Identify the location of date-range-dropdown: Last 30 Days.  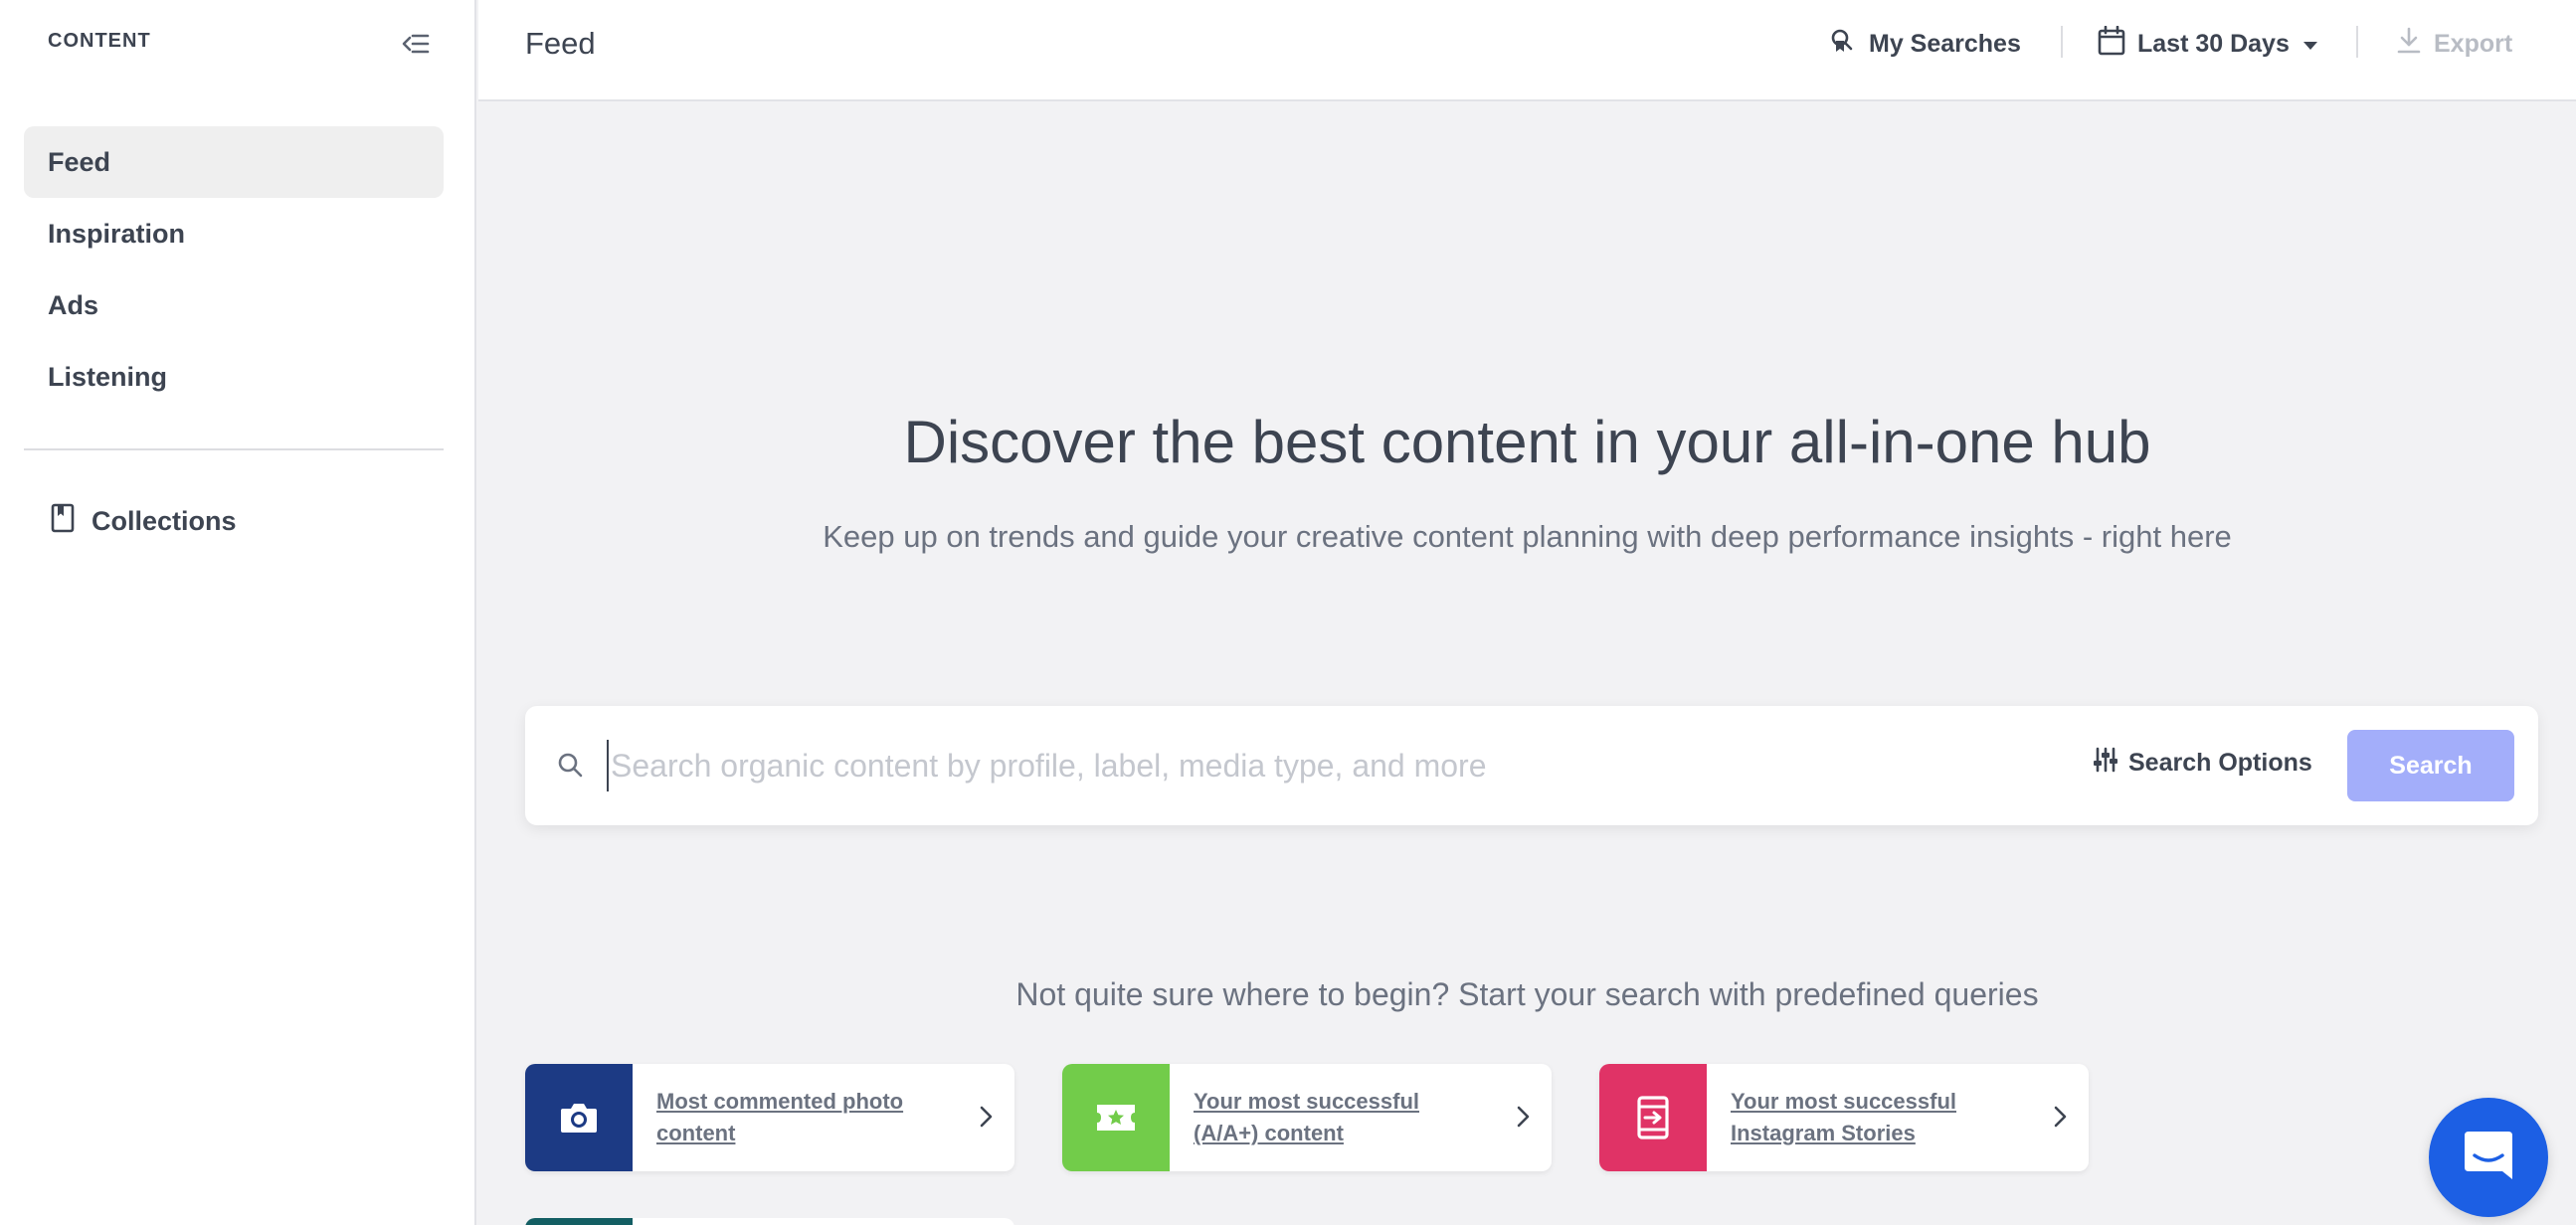
(2208, 44).